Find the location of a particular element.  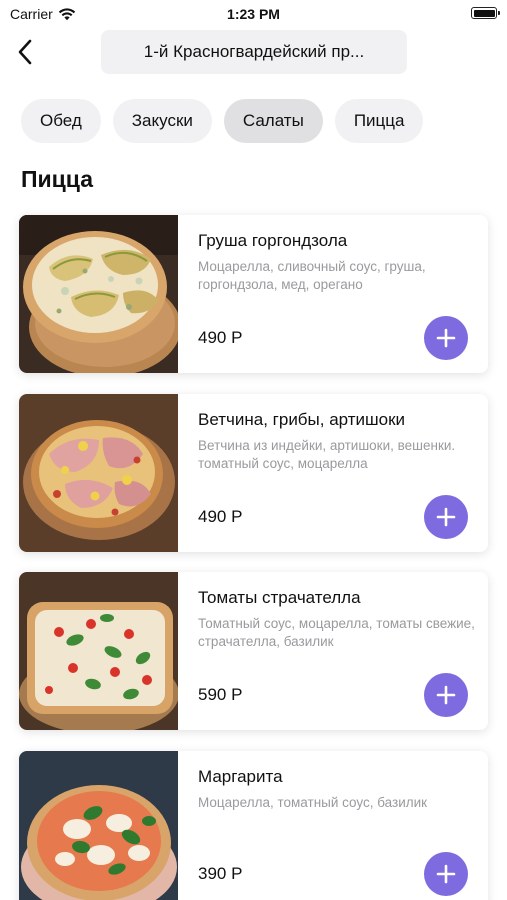

product-name: Ветчина, грибы, артишоки is located at coordinates (302, 419).